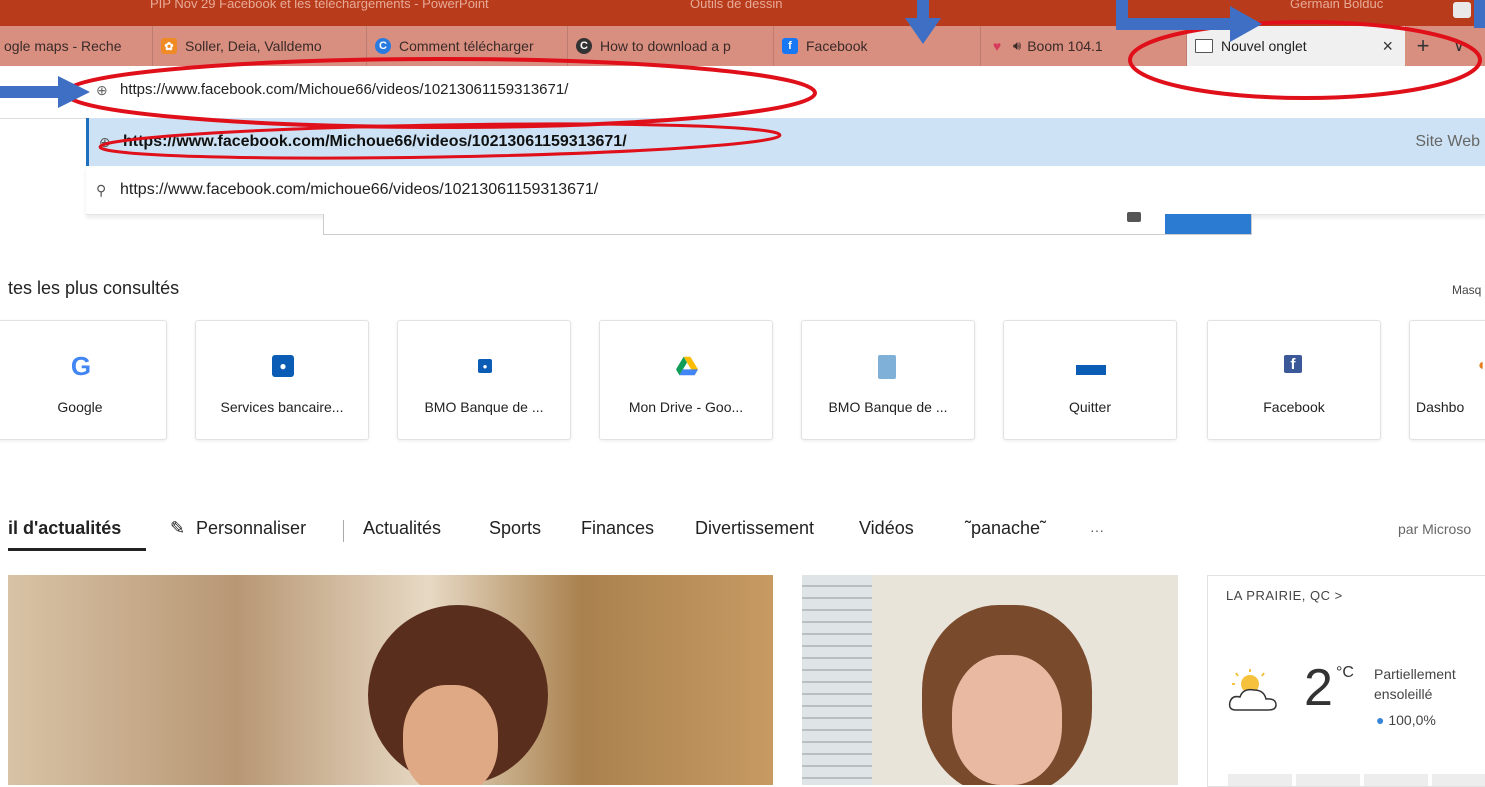 The image size is (1485, 787). Describe the element at coordinates (1089, 407) in the screenshot. I see `tile-label: Quitter` at that location.